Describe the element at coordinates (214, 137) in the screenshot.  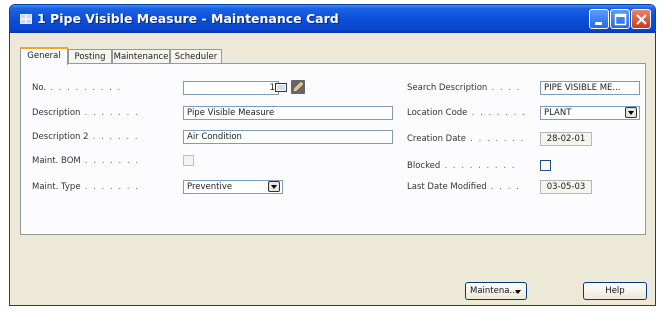
I see `description2-value: Air Condition` at that location.